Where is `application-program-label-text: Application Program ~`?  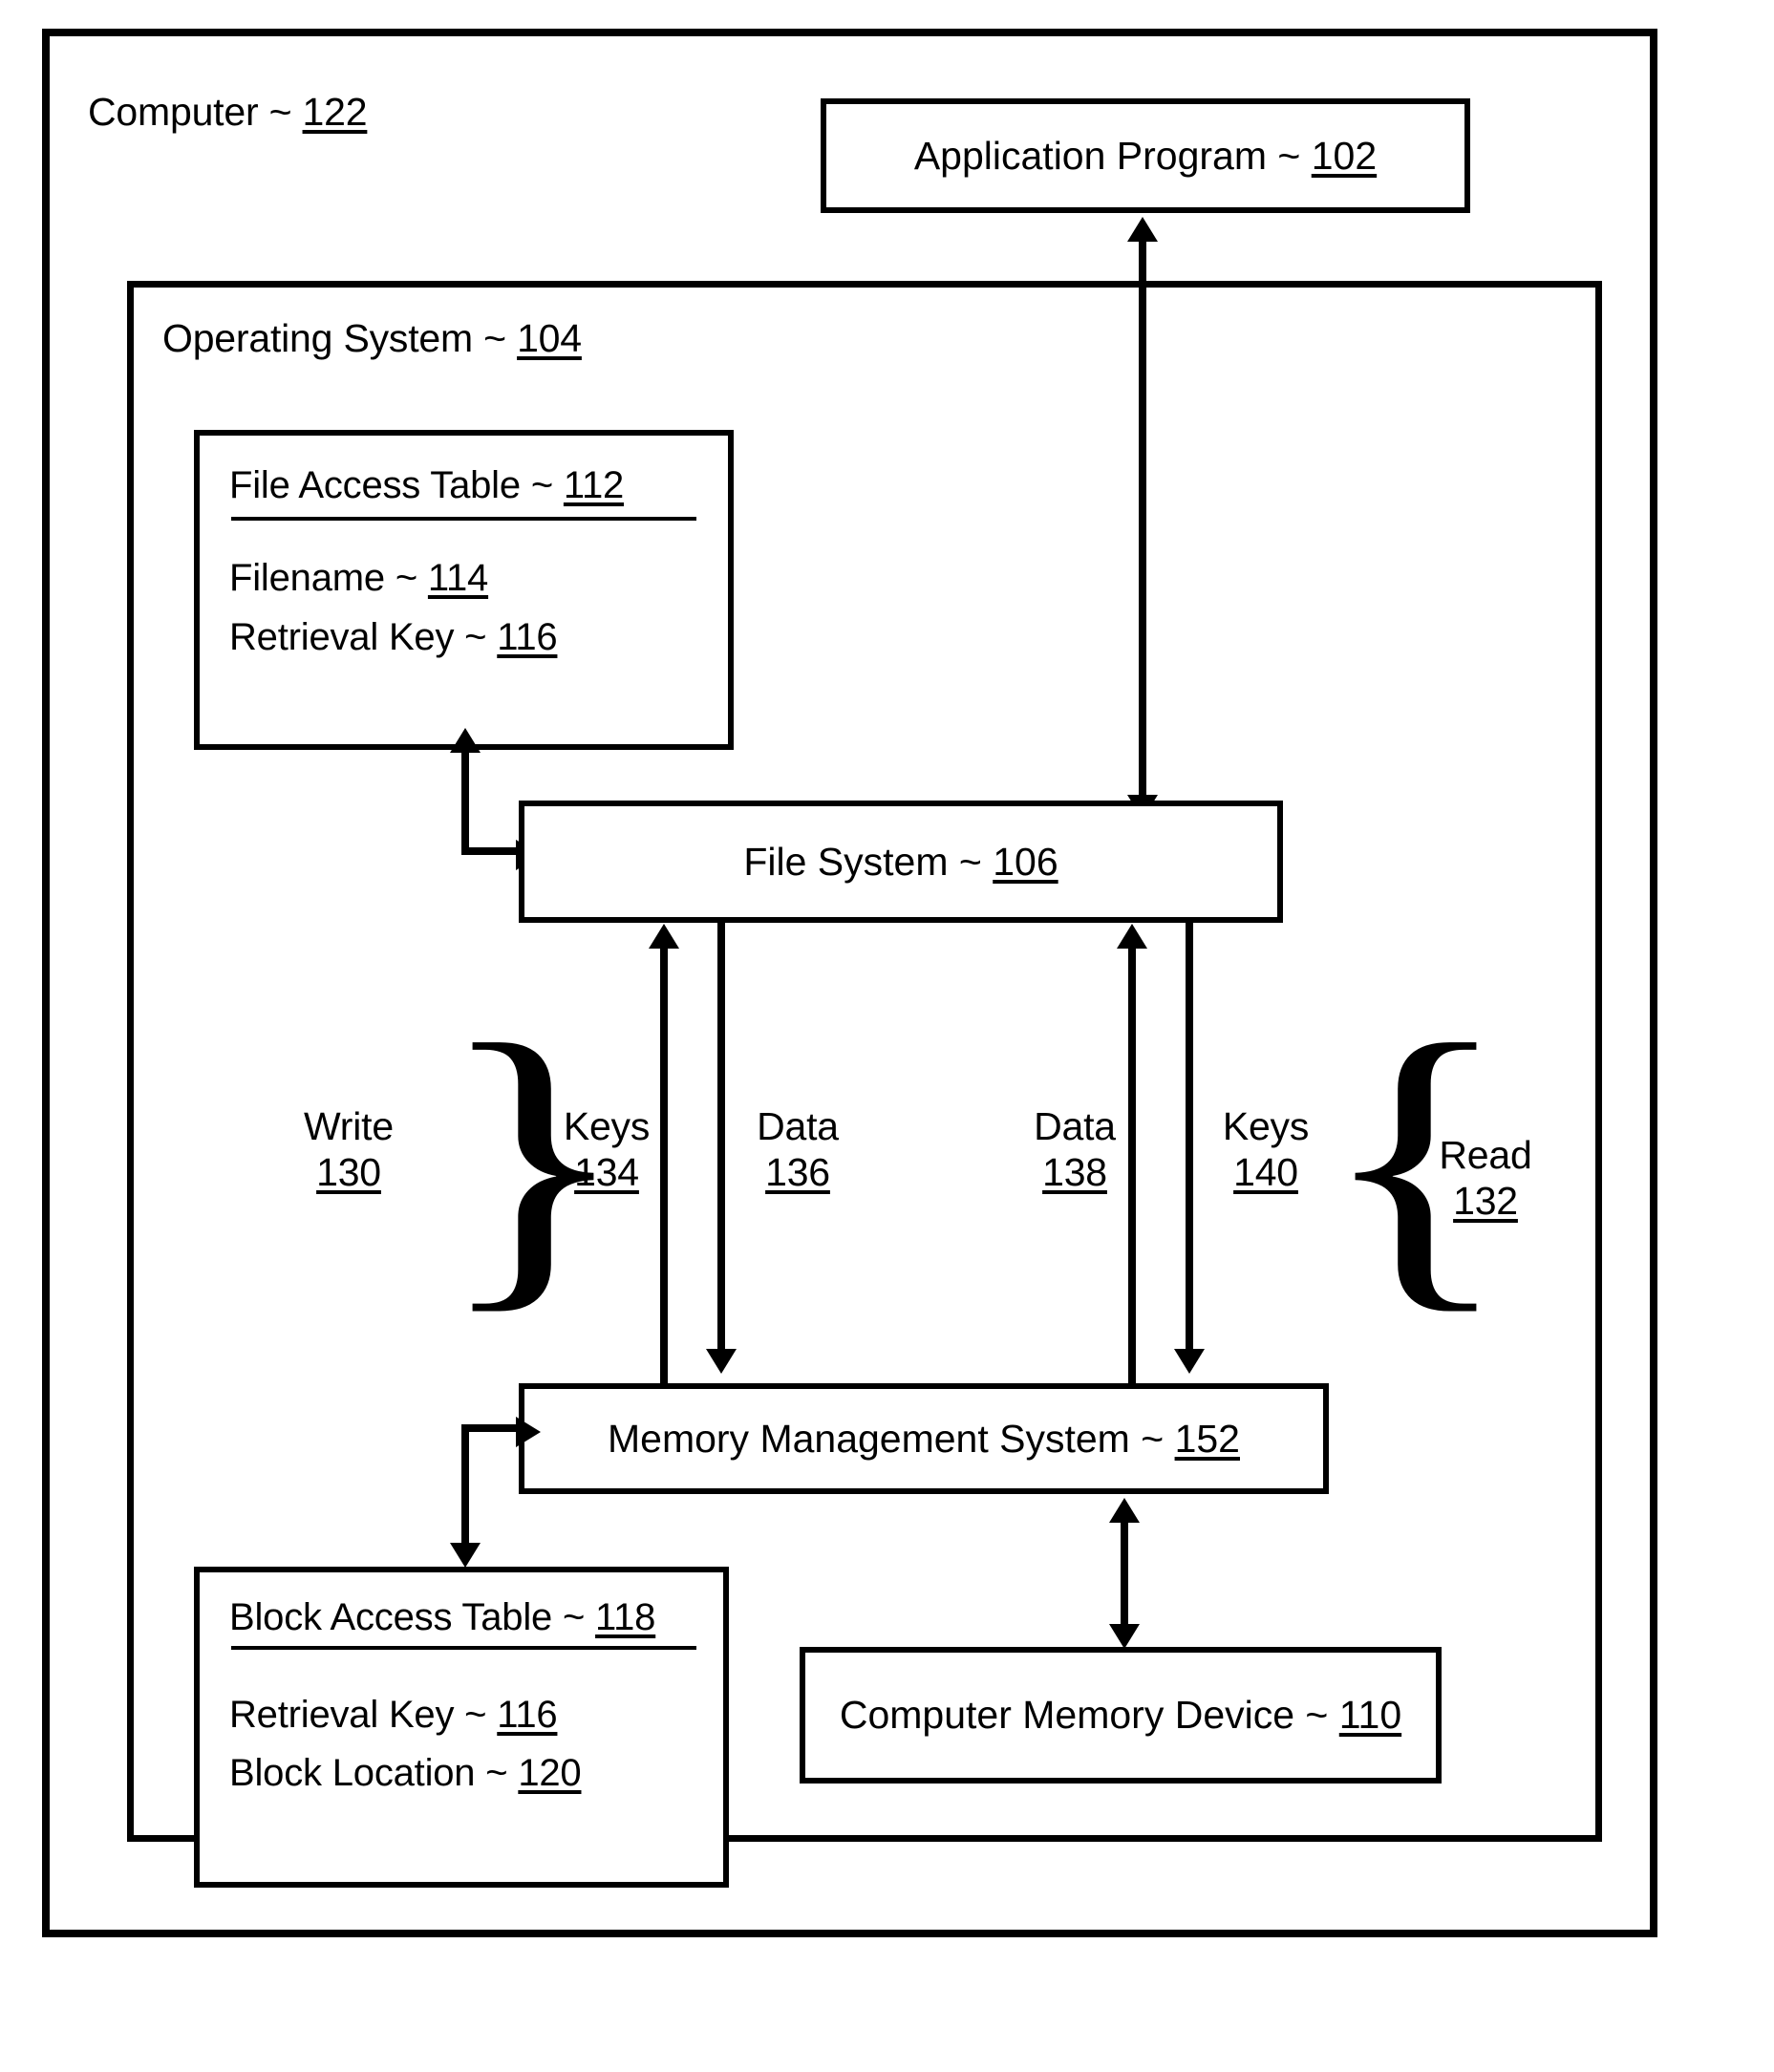
application-program-label-text: Application Program ~ is located at coordinates (1113, 155).